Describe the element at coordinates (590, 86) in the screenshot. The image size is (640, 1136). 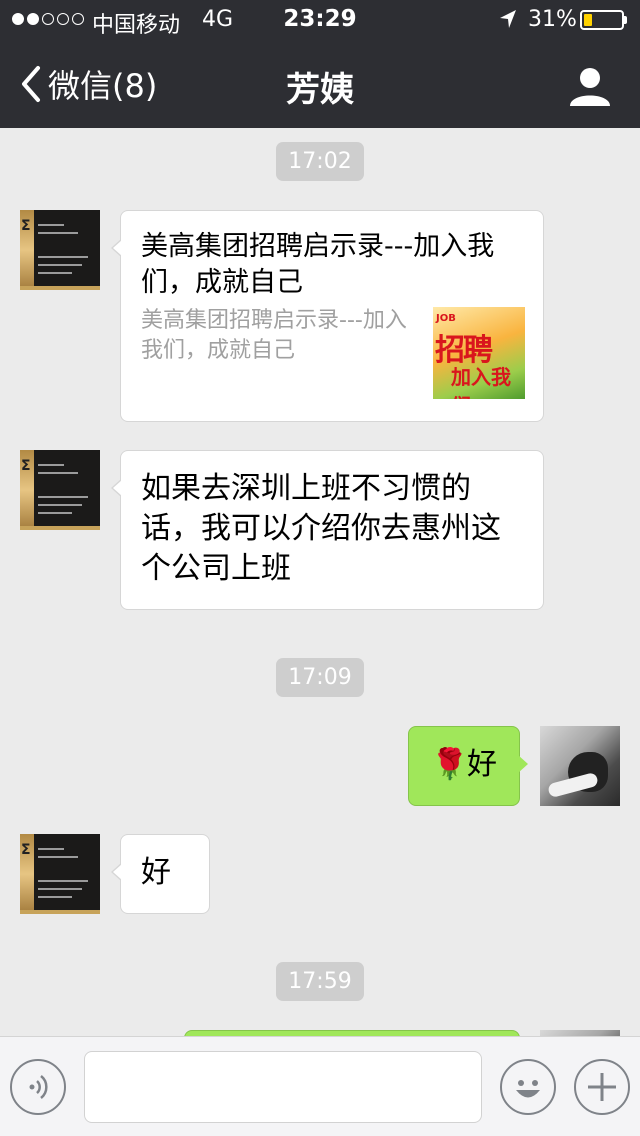
I see `person-icon` at that location.